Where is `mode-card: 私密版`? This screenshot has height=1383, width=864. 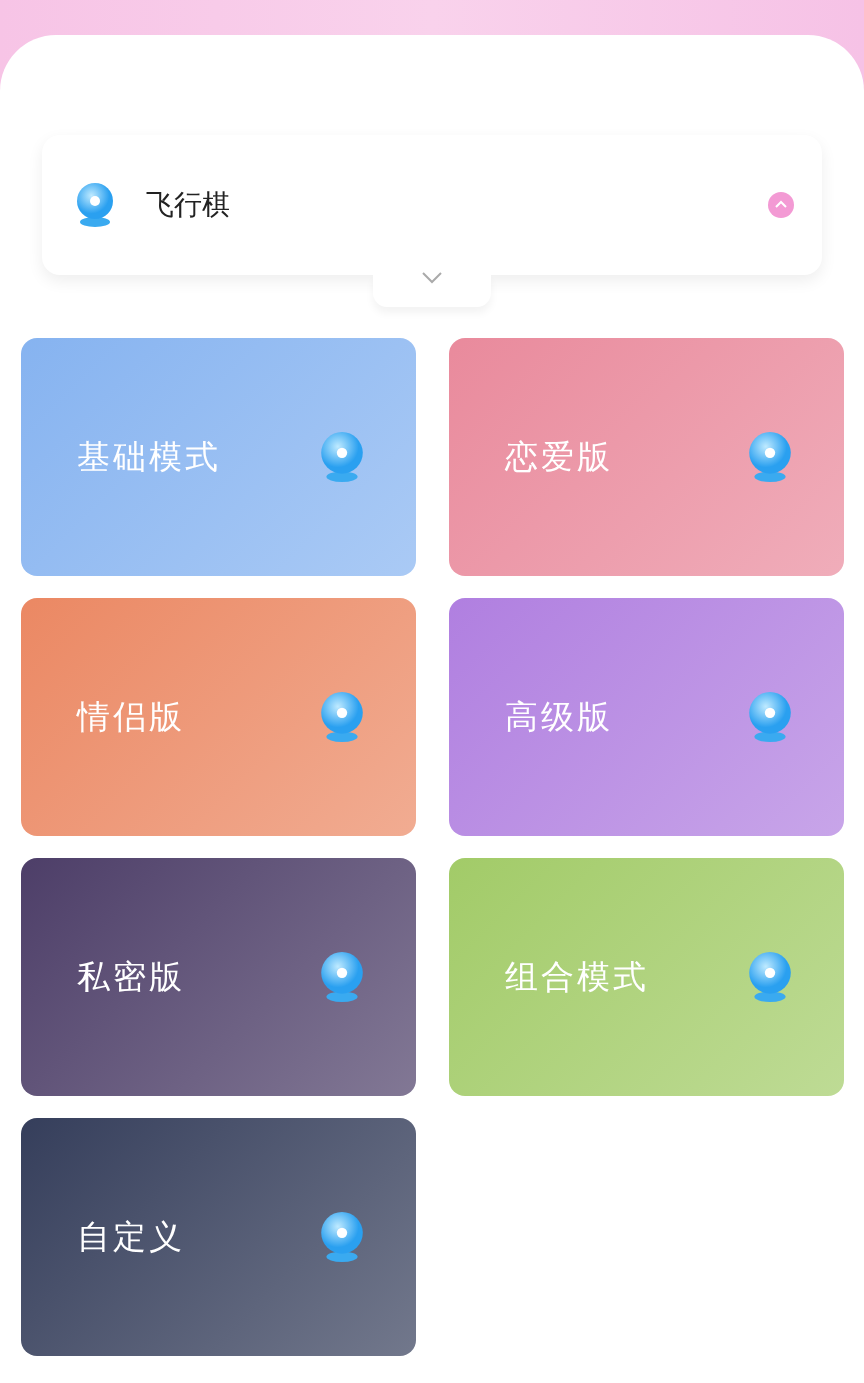 mode-card: 私密版 is located at coordinates (218, 977).